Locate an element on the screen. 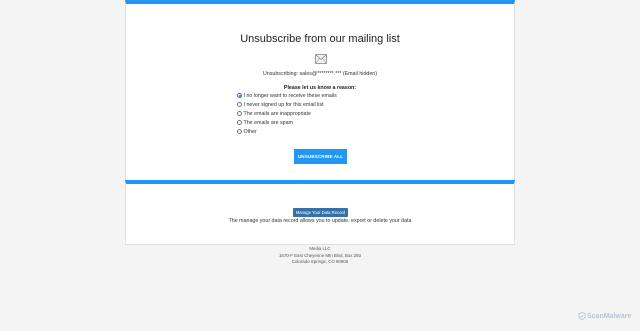 The width and height of the screenshot is (640, 331). reason-option: Other is located at coordinates (287, 131).